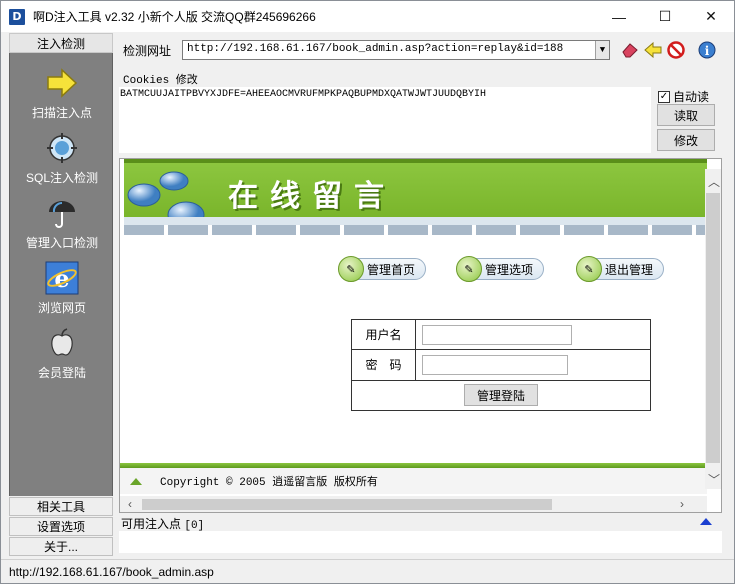  I want to click on auto-read-label: 自动读, so click(691, 97).